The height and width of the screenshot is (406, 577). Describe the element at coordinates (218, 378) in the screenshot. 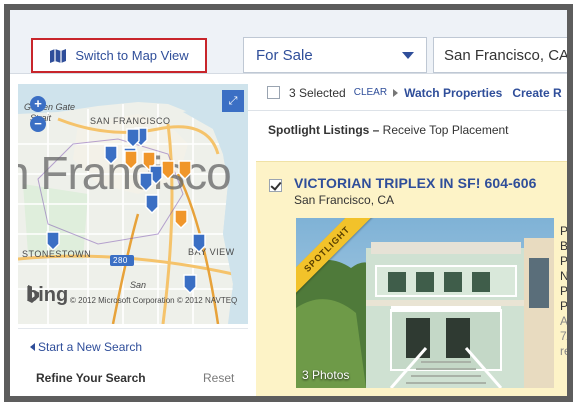

I see `reset-link: Reset` at that location.